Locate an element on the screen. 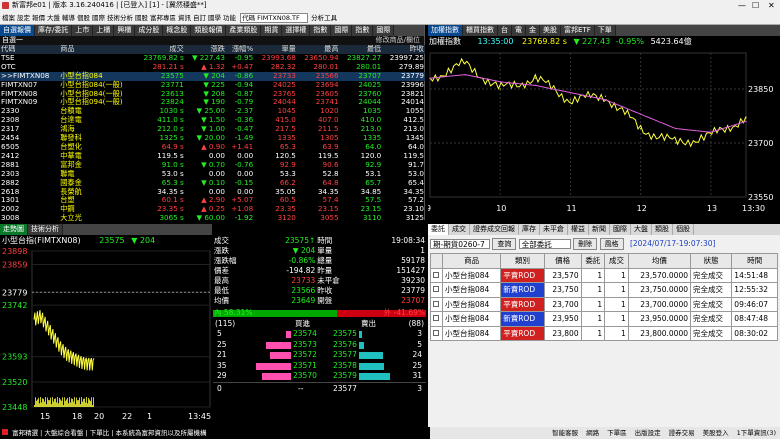  menu-item: 自訂 is located at coordinates (199, 18).